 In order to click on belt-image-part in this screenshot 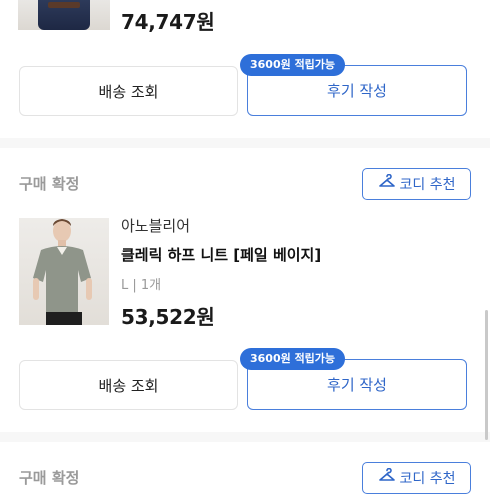, I will do `click(64, 5)`.